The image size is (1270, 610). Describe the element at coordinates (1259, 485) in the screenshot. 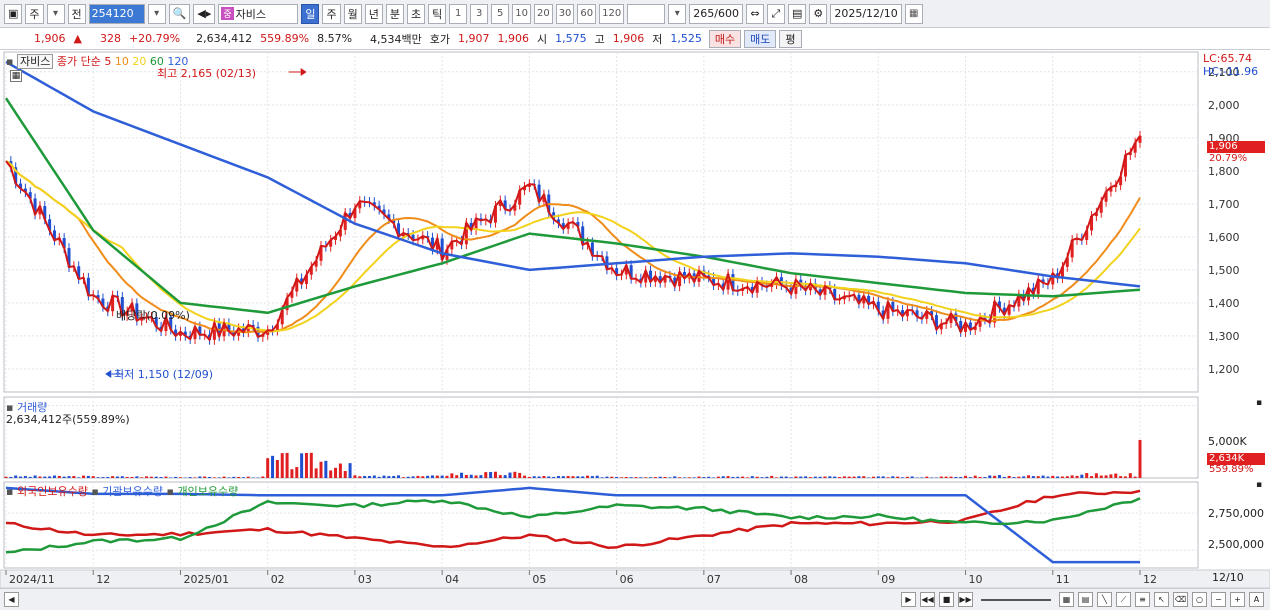

I see `holding-close-icon: ▪` at that location.